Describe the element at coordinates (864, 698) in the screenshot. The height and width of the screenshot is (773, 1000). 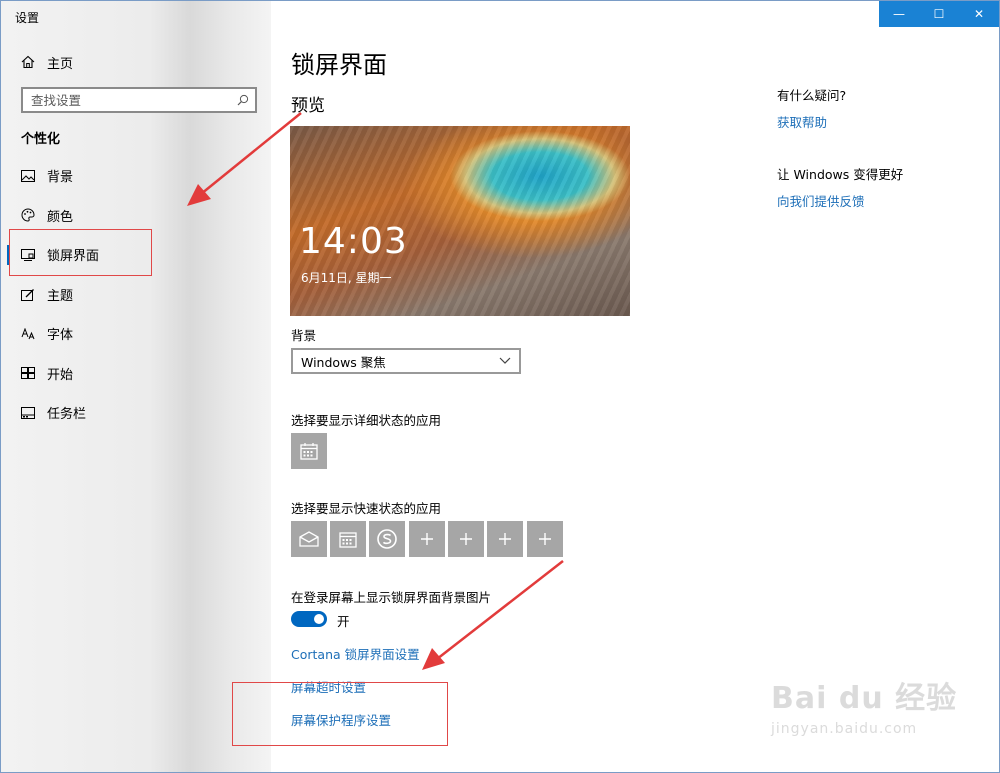
I see `watermark-logo: Bai du 经验` at that location.